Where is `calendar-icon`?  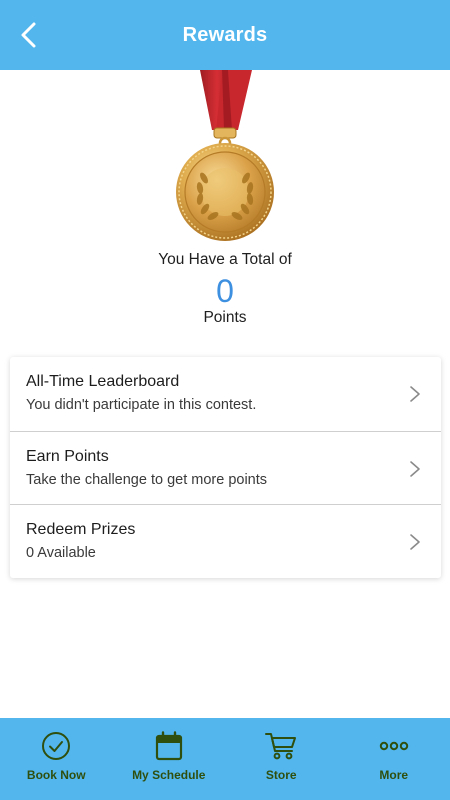 calendar-icon is located at coordinates (169, 746).